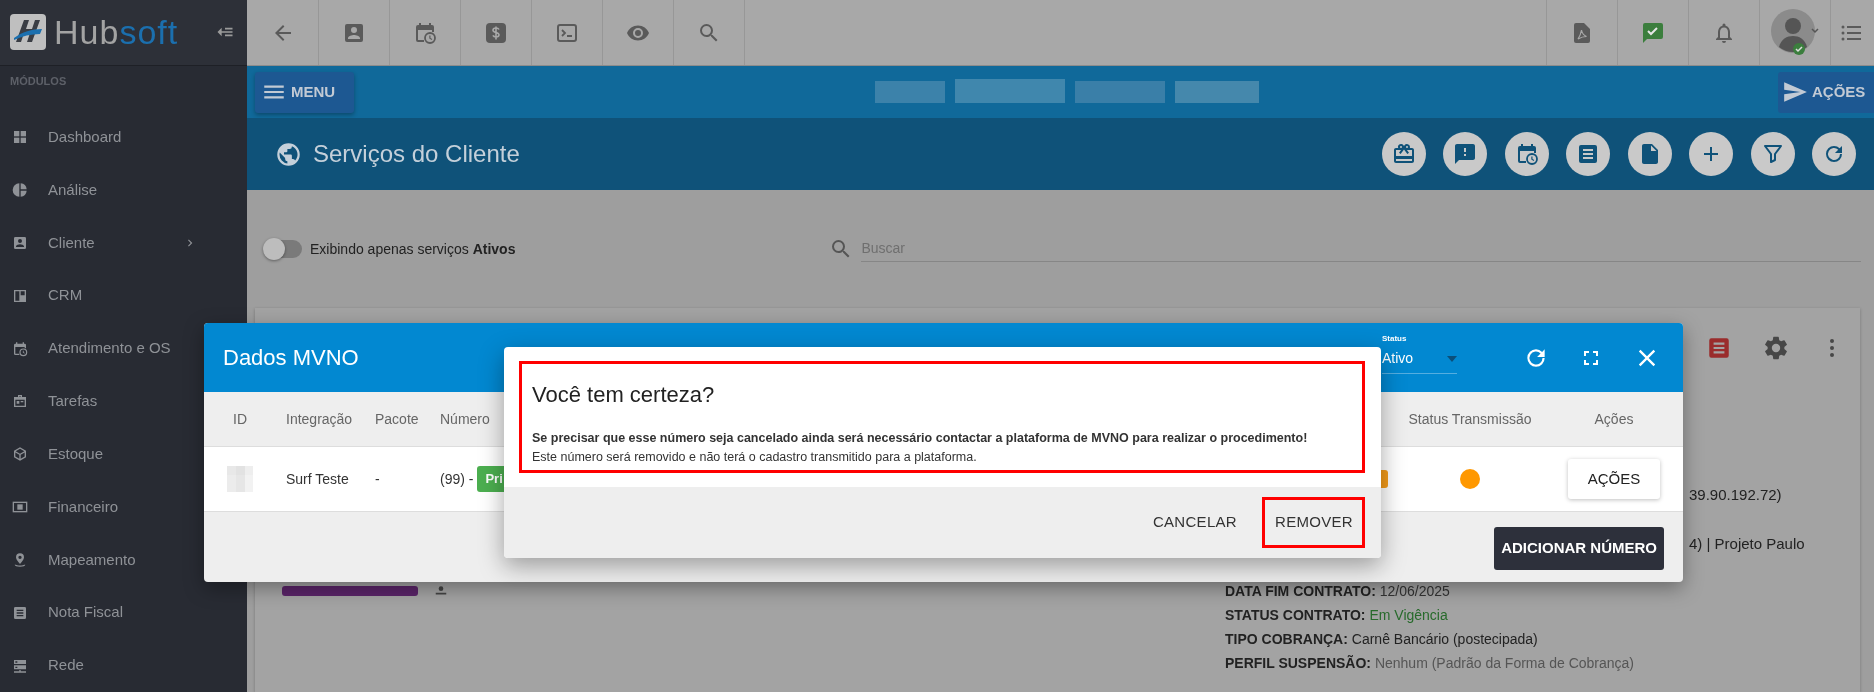  Describe the element at coordinates (240, 479) in the screenshot. I see `redaction-drawing` at that location.